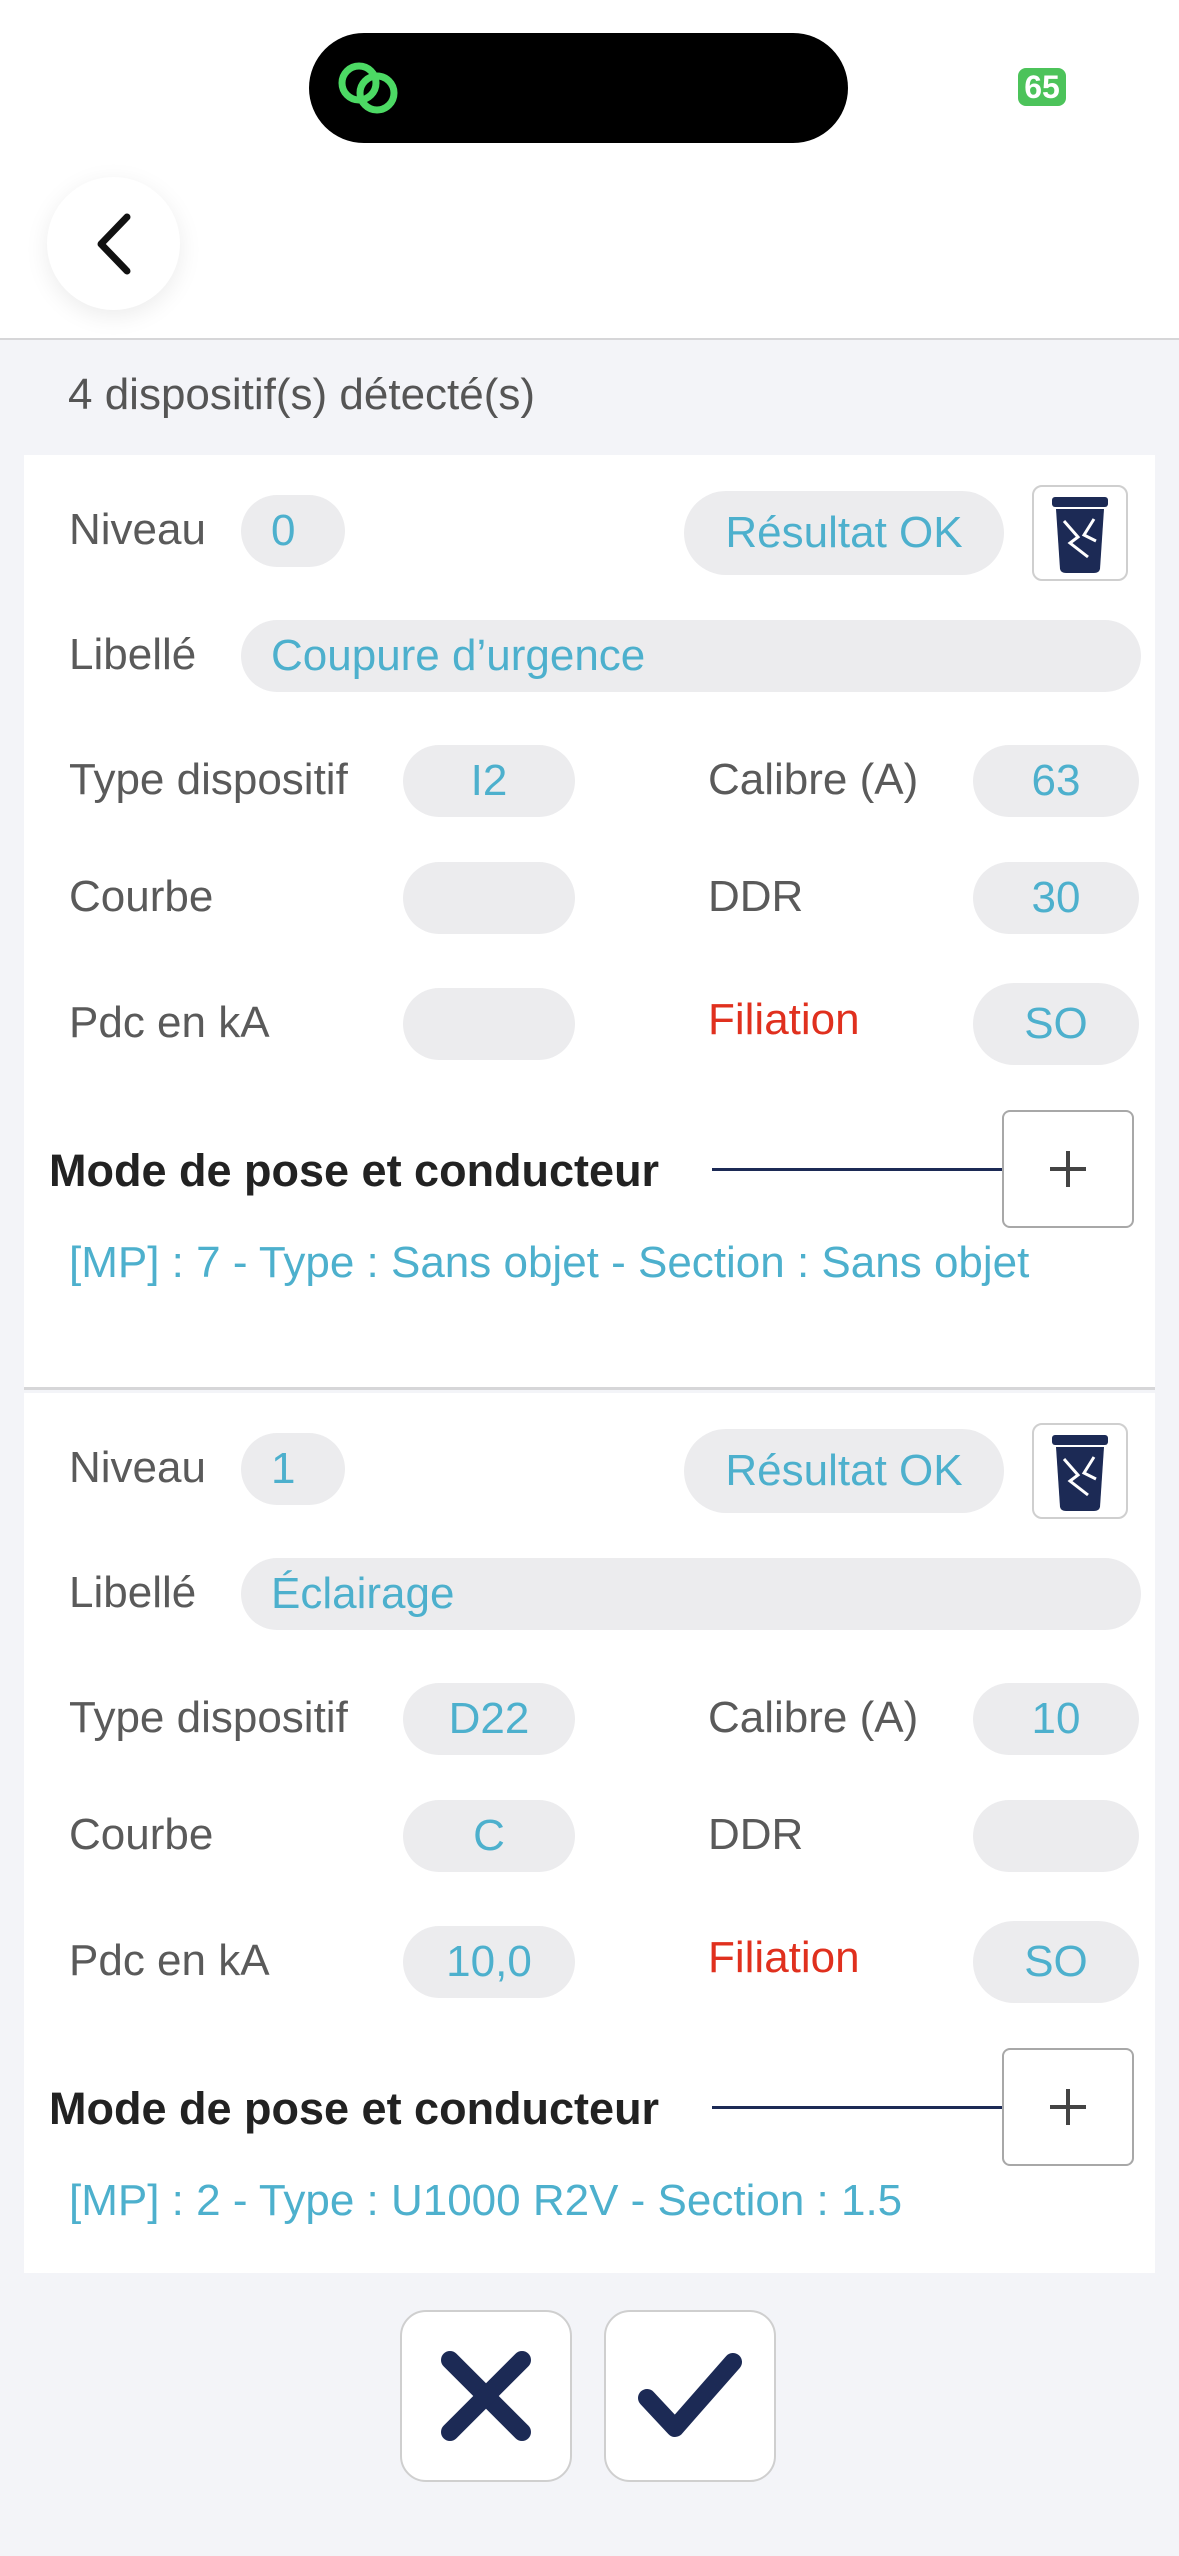 The width and height of the screenshot is (1179, 2556). What do you see at coordinates (293, 1469) in the screenshot?
I see `niveau-value: 1` at bounding box center [293, 1469].